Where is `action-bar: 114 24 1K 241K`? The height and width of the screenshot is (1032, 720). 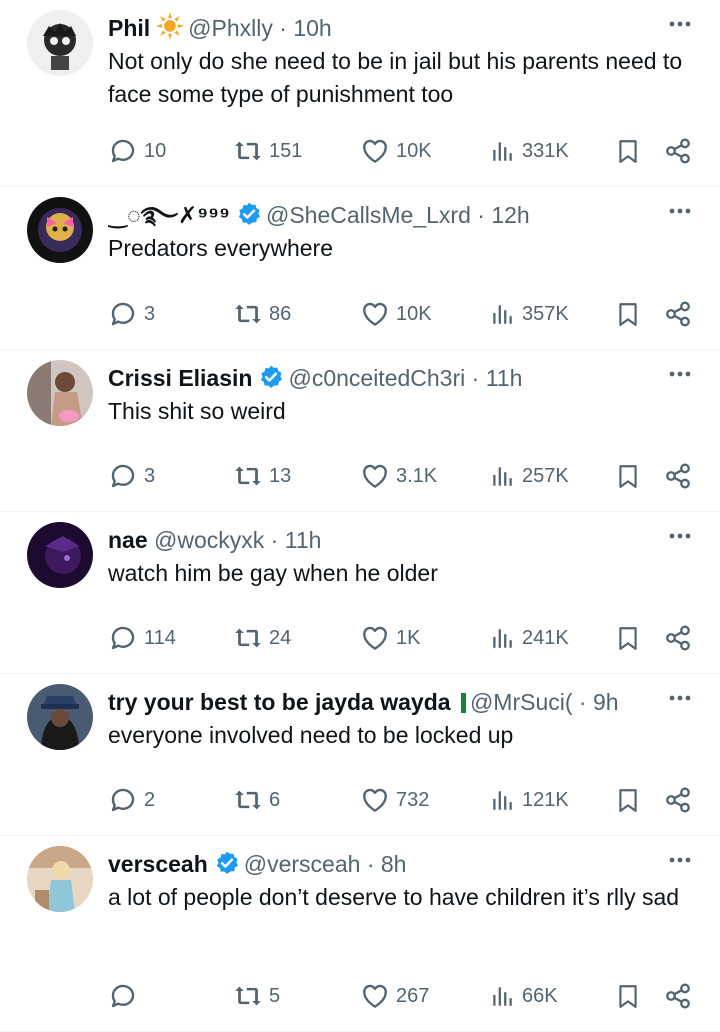
action-bar: 114 24 1K 241K is located at coordinates (400, 638).